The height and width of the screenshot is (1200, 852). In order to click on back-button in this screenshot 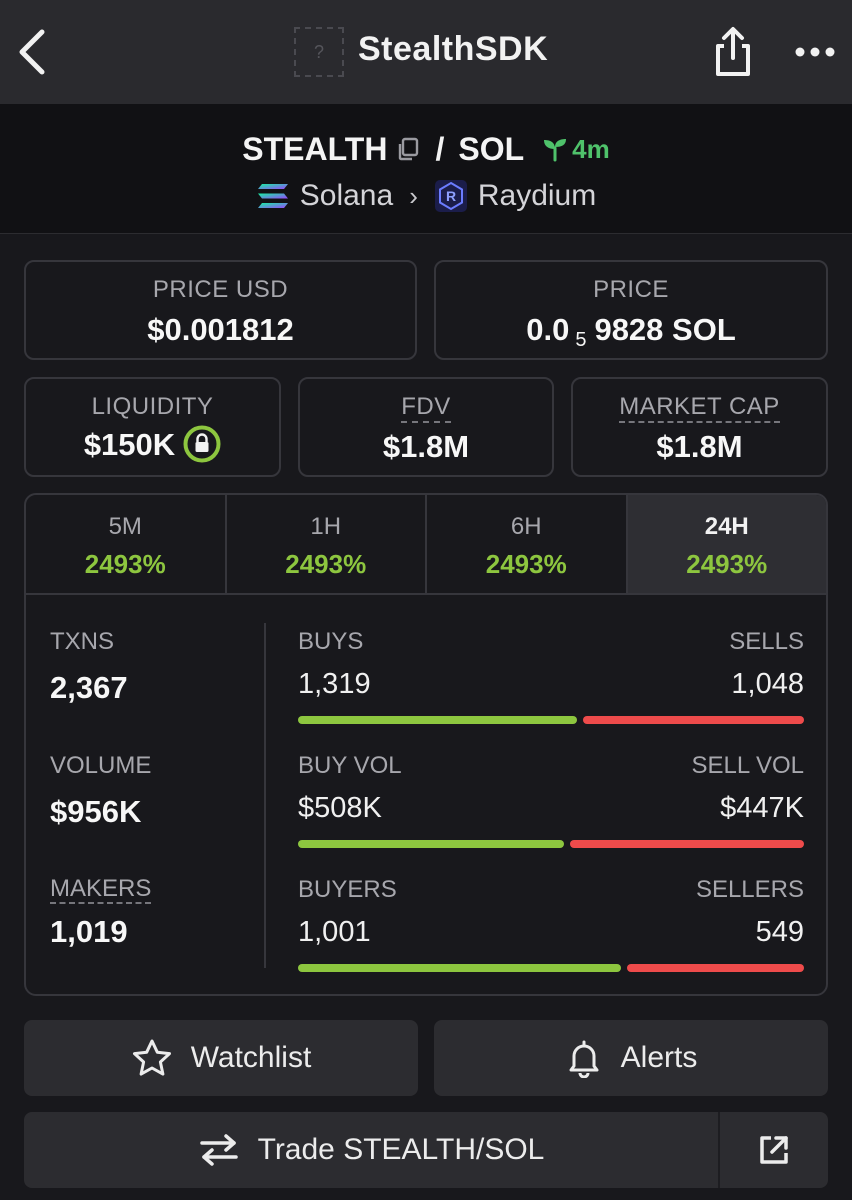, I will do `click(35, 52)`.